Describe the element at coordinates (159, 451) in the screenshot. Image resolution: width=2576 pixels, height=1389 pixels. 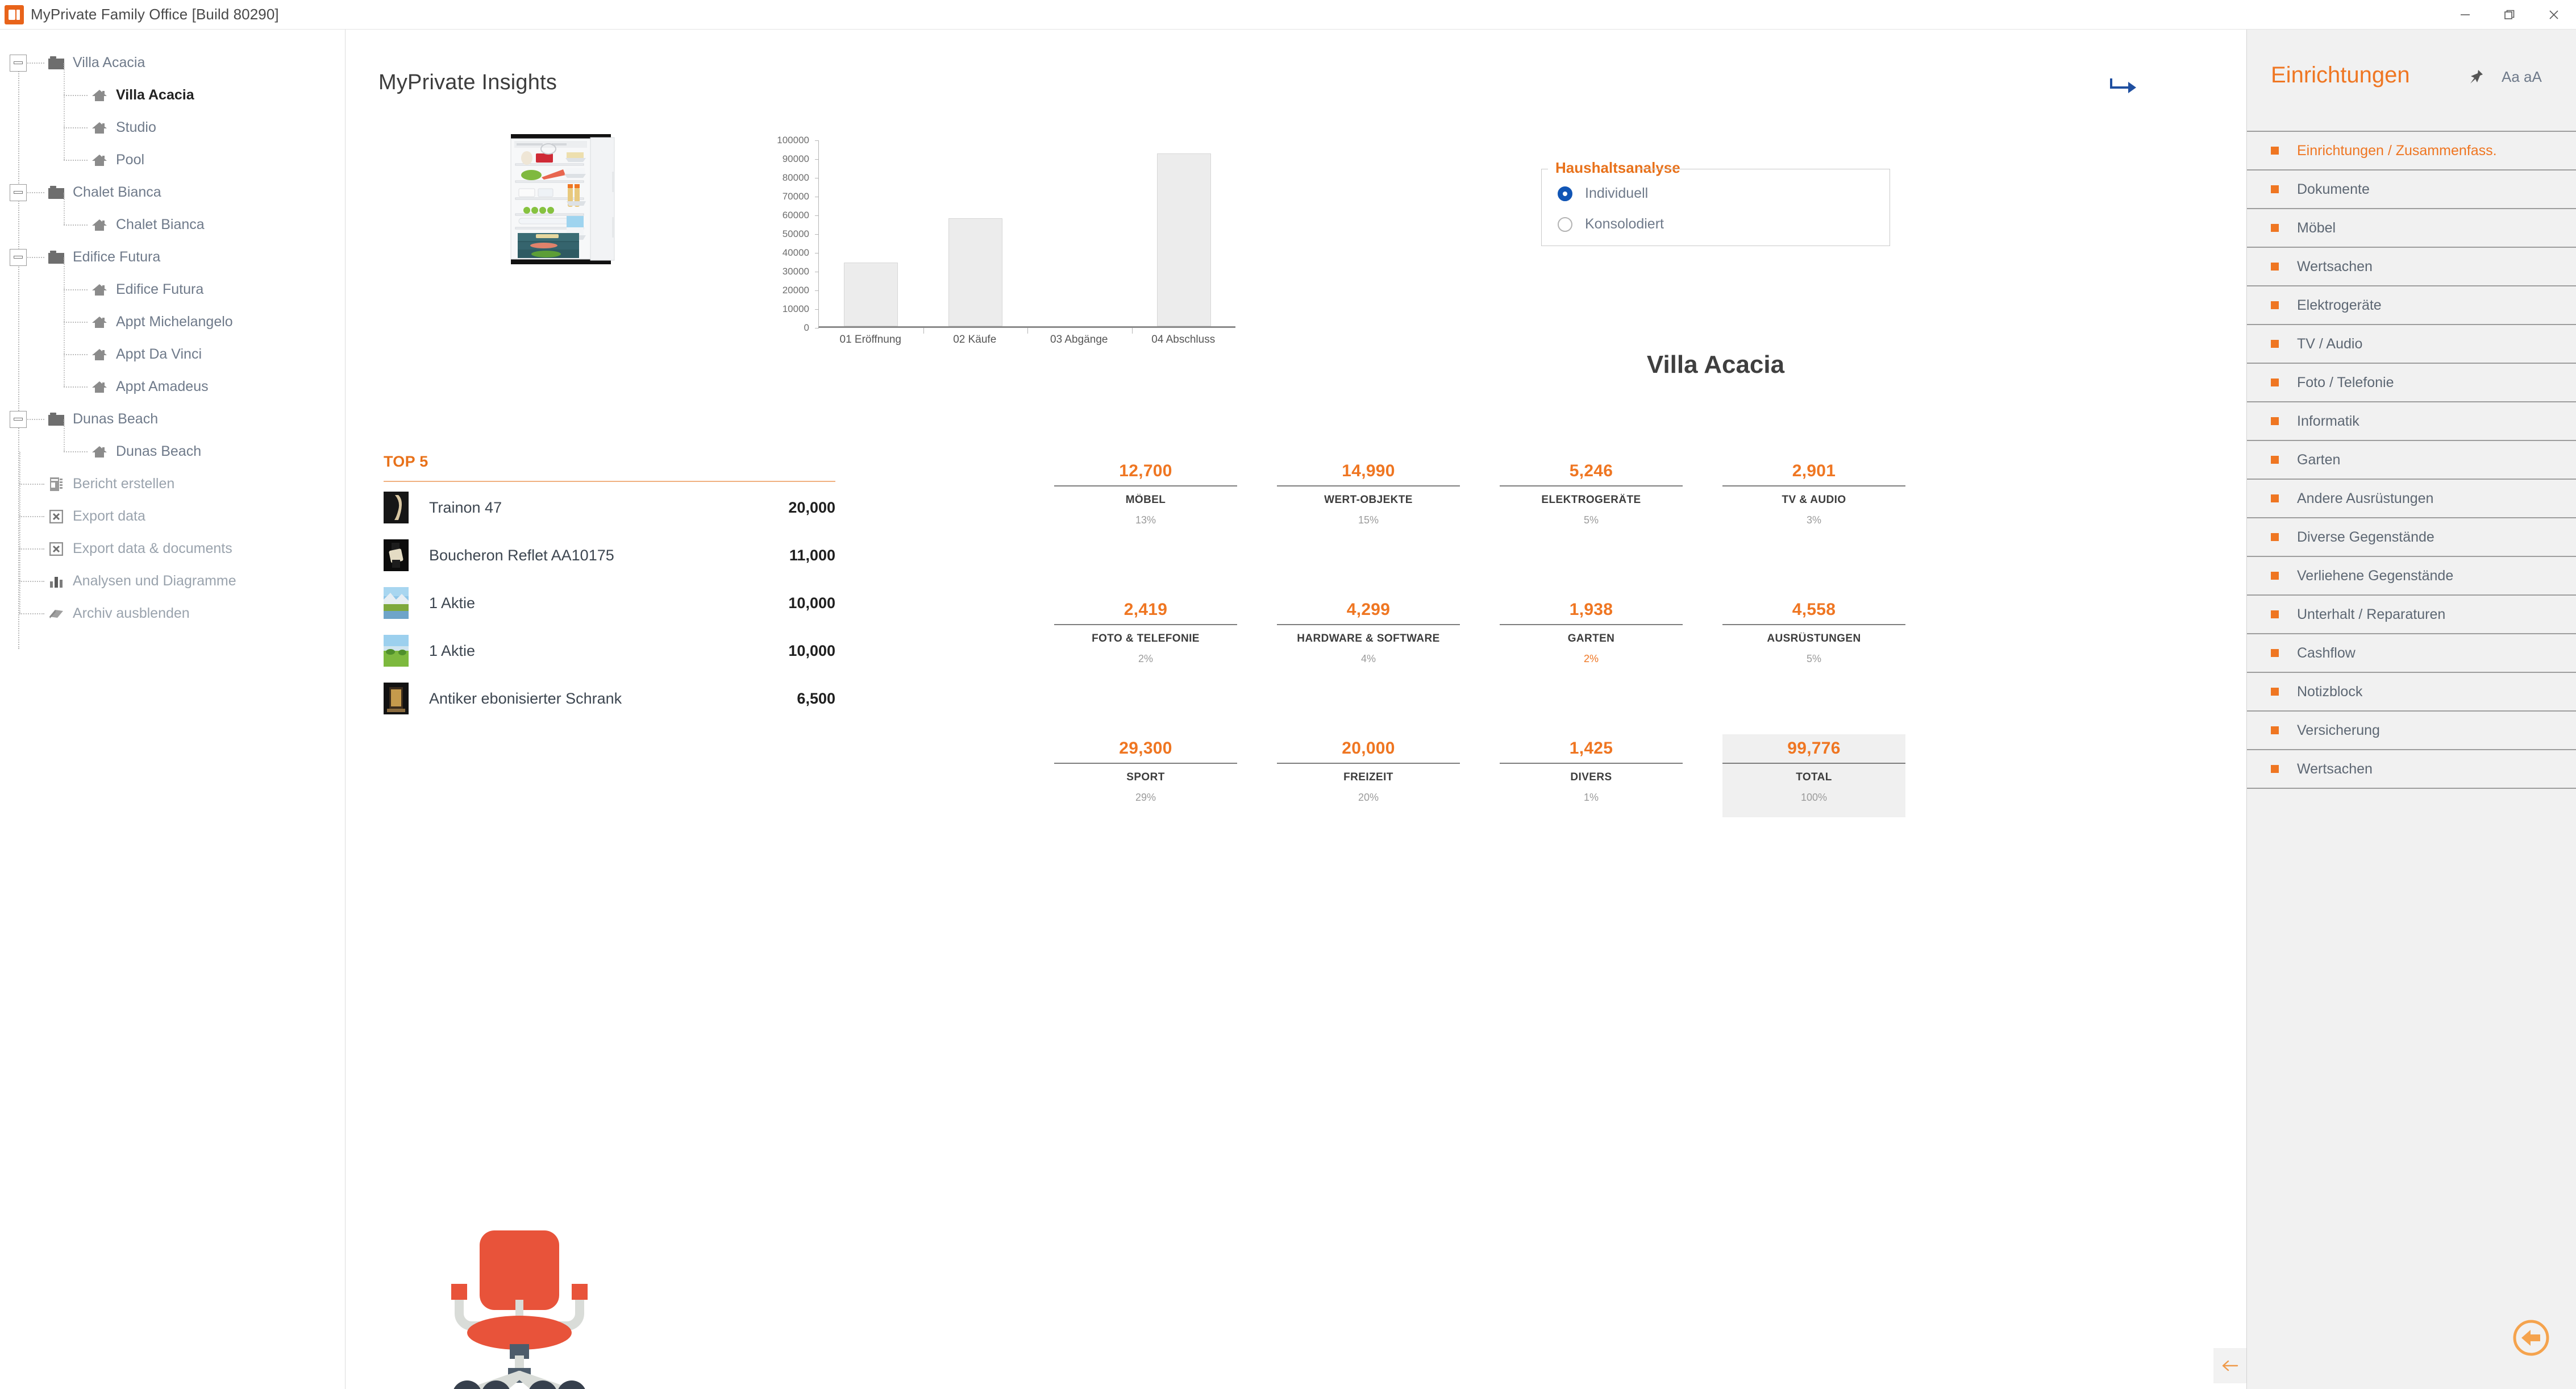
I see `tree-node-label: Dunas Beach` at that location.